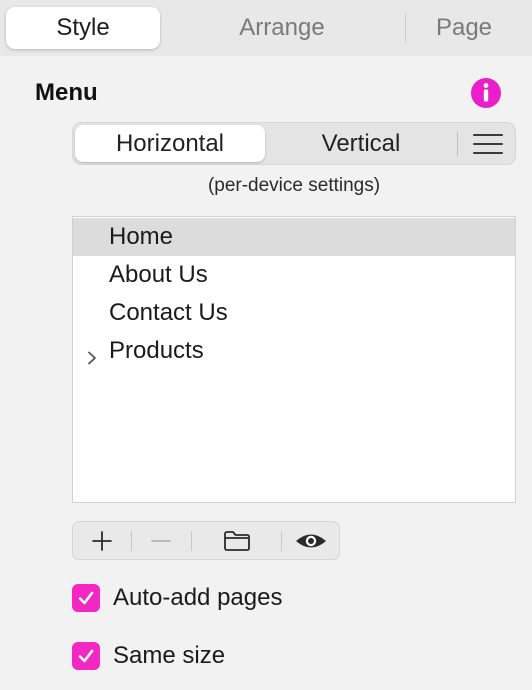 Image resolution: width=532 pixels, height=690 pixels. I want to click on tab-divider, so click(405, 28).